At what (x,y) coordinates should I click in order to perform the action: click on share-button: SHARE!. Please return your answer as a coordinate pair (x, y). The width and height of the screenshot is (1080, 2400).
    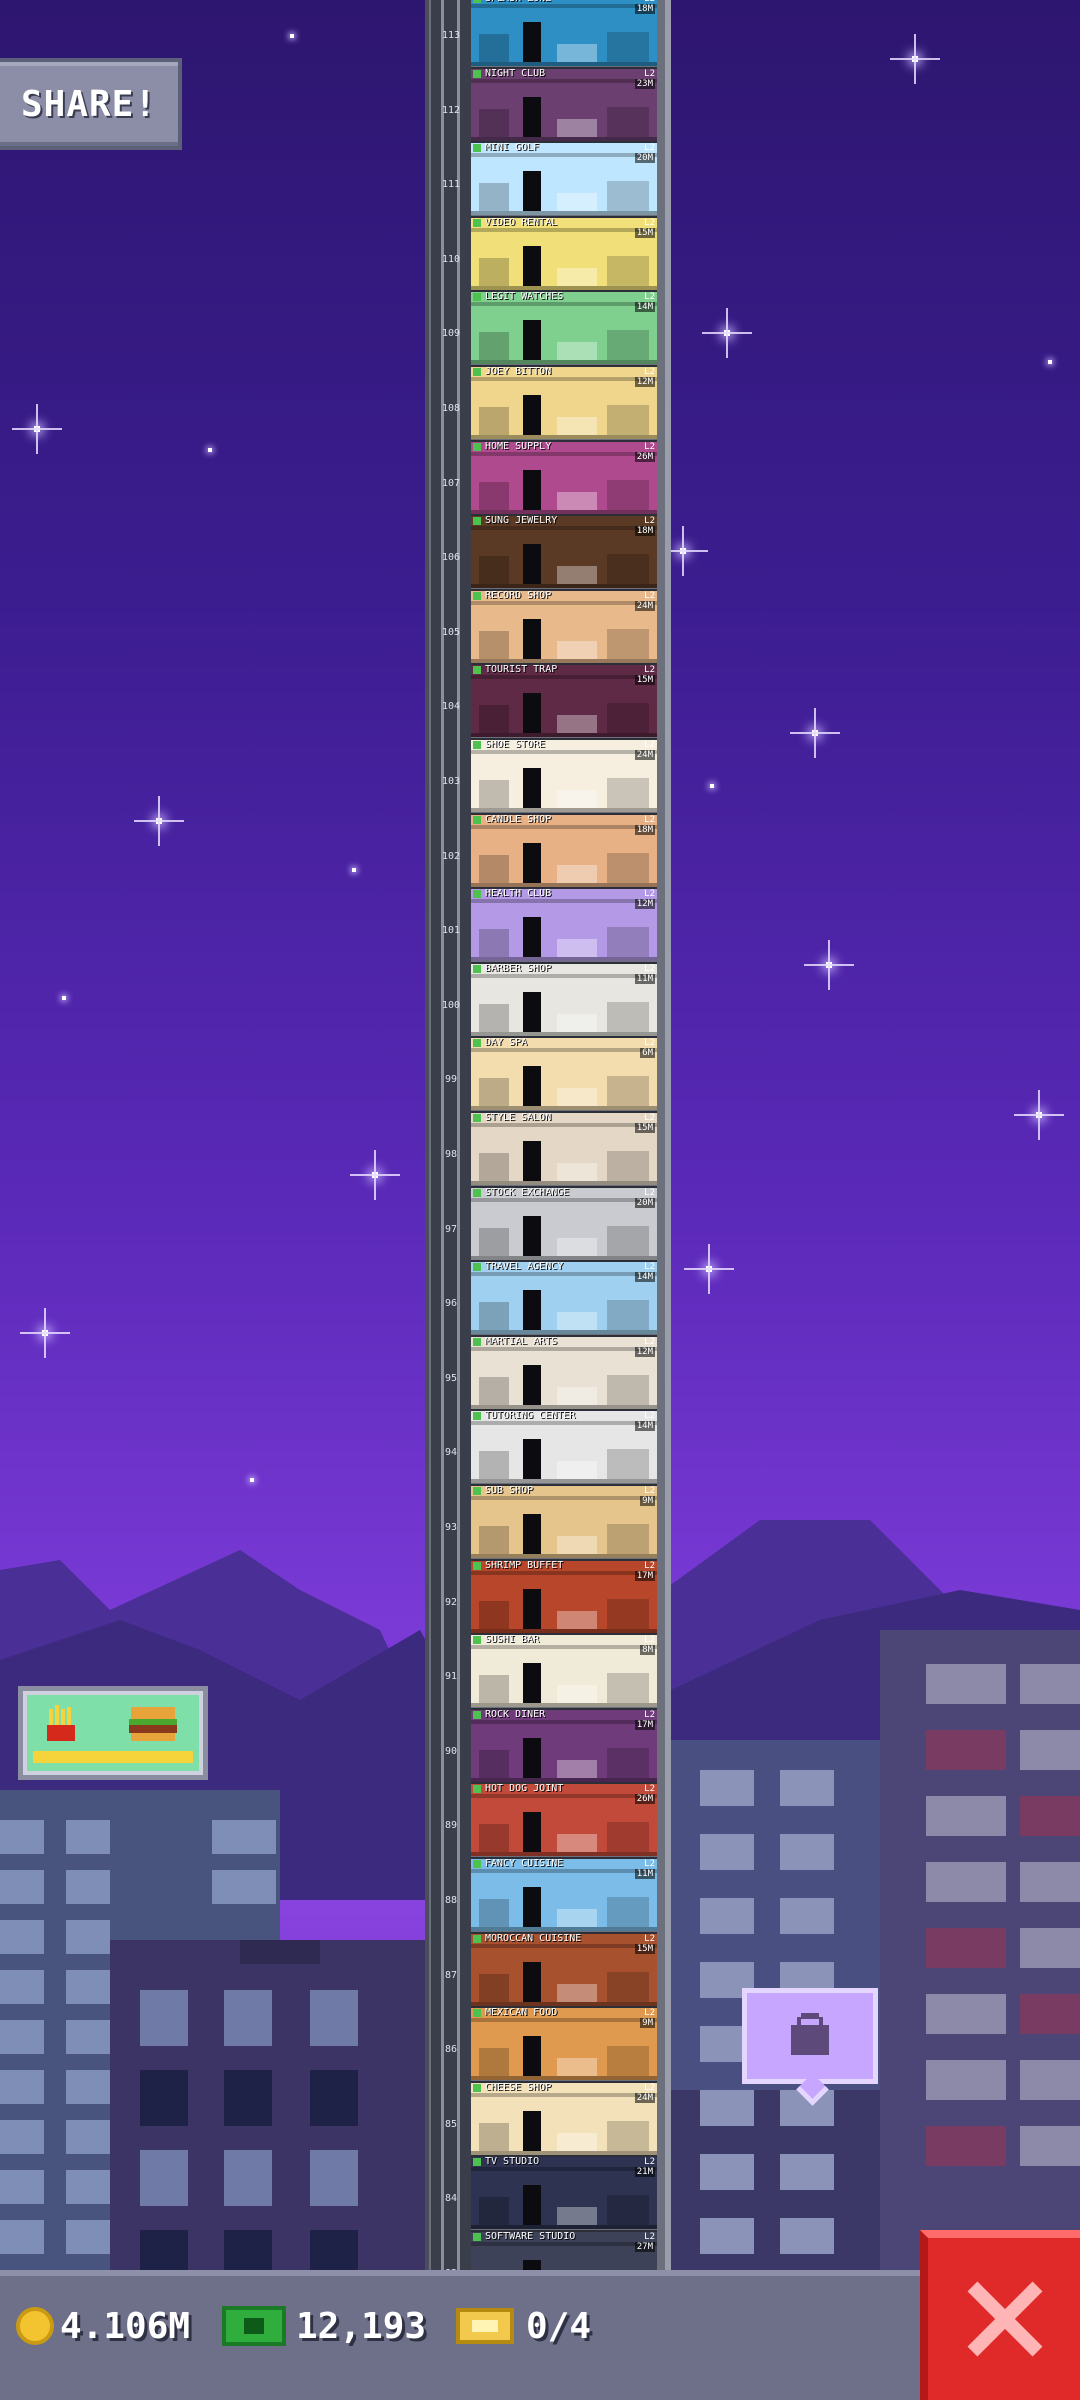
    Looking at the image, I should click on (91, 104).